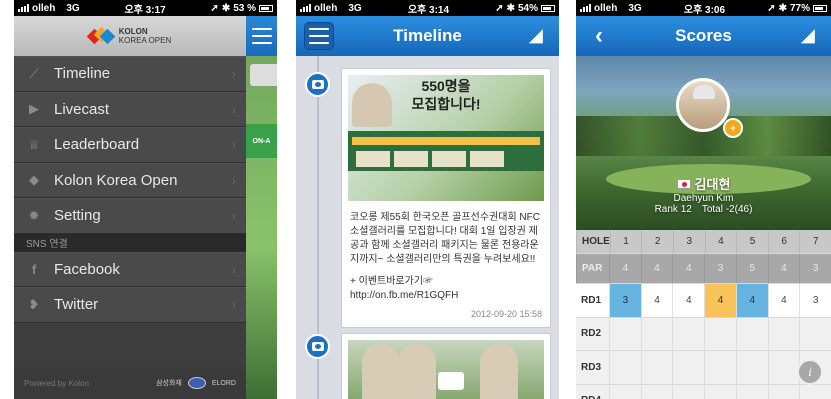 The image size is (831, 399). What do you see at coordinates (593, 241) in the screenshot?
I see `hole-label: HOLE` at bounding box center [593, 241].